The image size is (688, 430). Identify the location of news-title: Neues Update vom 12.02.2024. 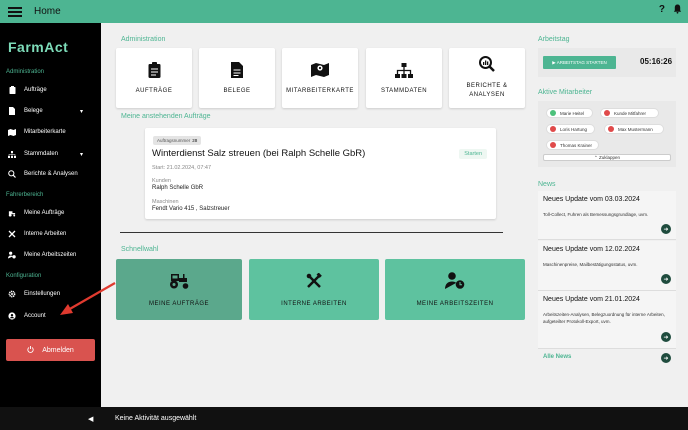
(591, 249).